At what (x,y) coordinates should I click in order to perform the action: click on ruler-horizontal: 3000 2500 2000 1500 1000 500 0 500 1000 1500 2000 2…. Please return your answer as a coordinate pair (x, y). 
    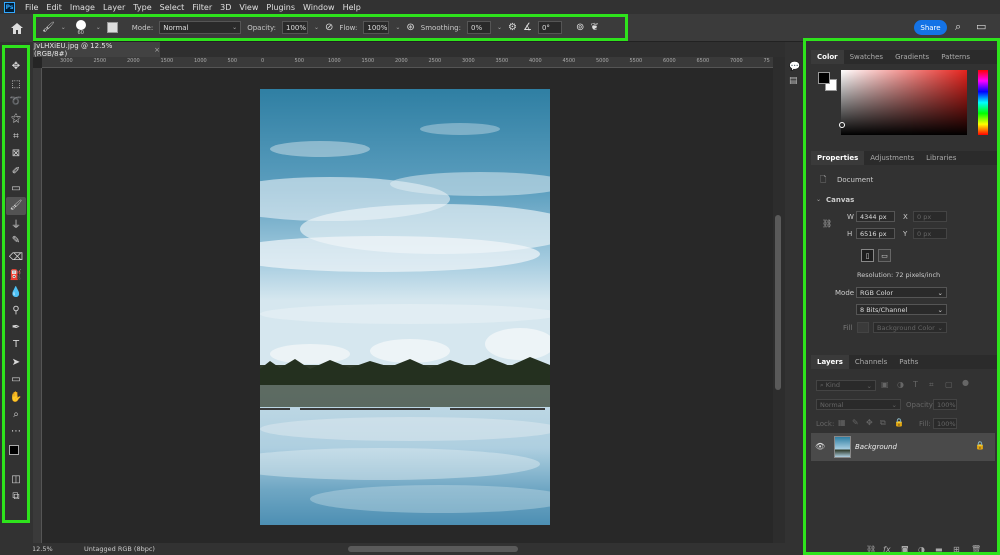
    Looking at the image, I should click on (407, 62).